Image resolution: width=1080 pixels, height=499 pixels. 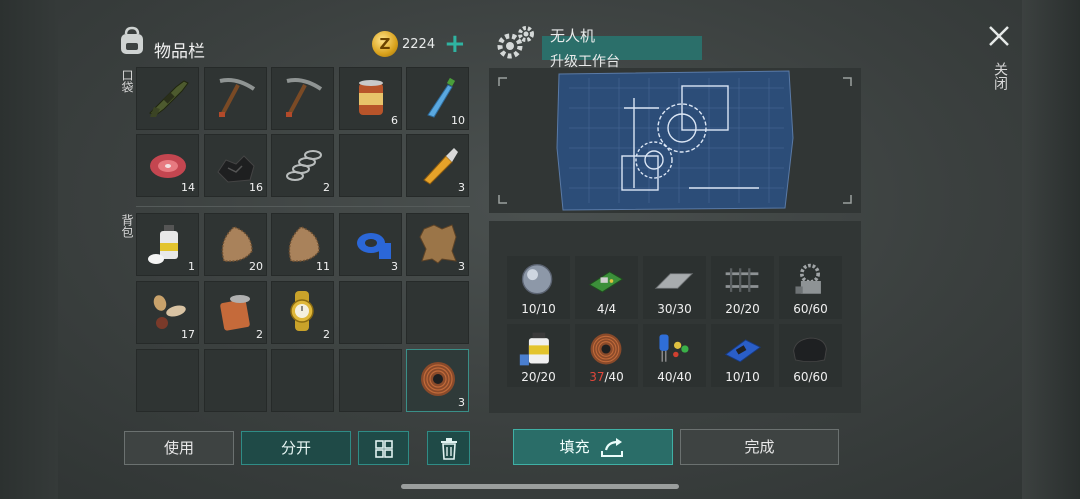 I want to click on wristwatch-icon, so click(x=302, y=311).